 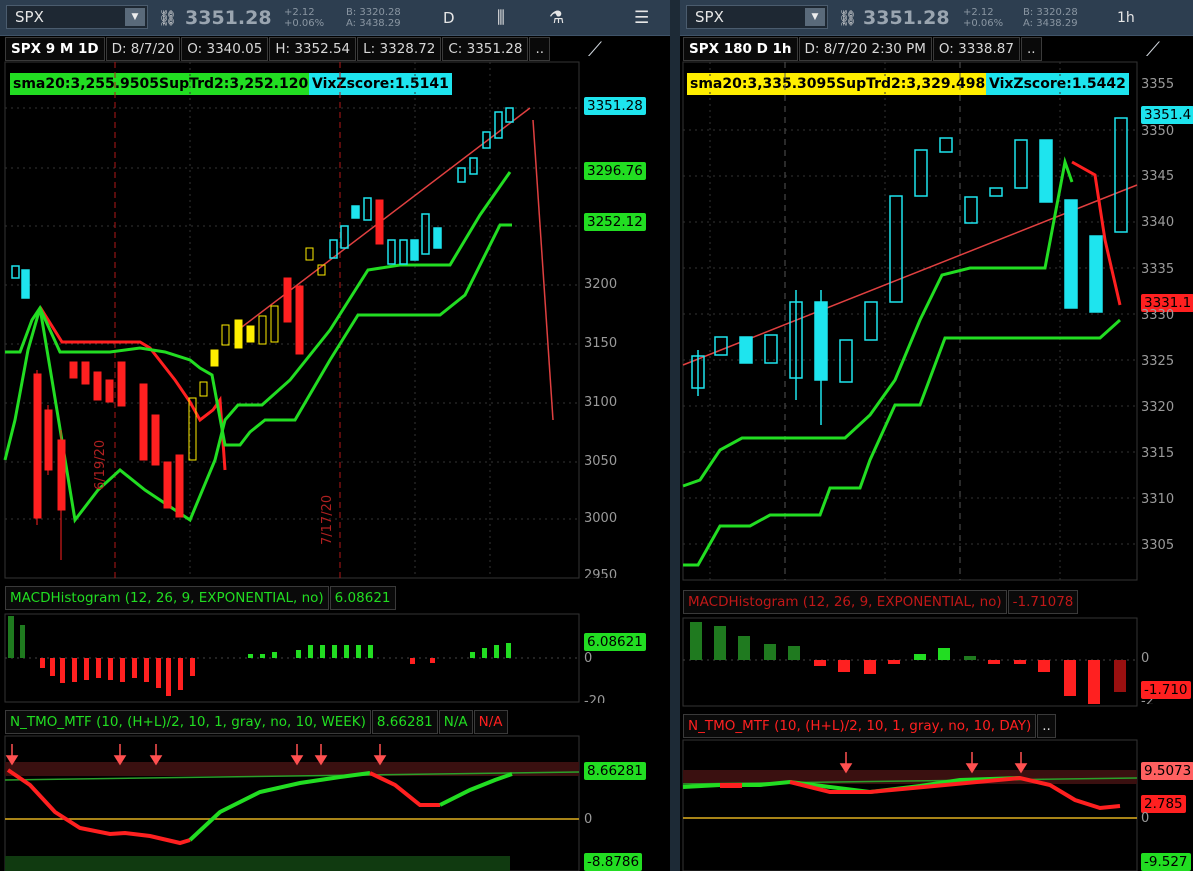 What do you see at coordinates (601, 461) in the screenshot?
I see `axis-label: 3050` at bounding box center [601, 461].